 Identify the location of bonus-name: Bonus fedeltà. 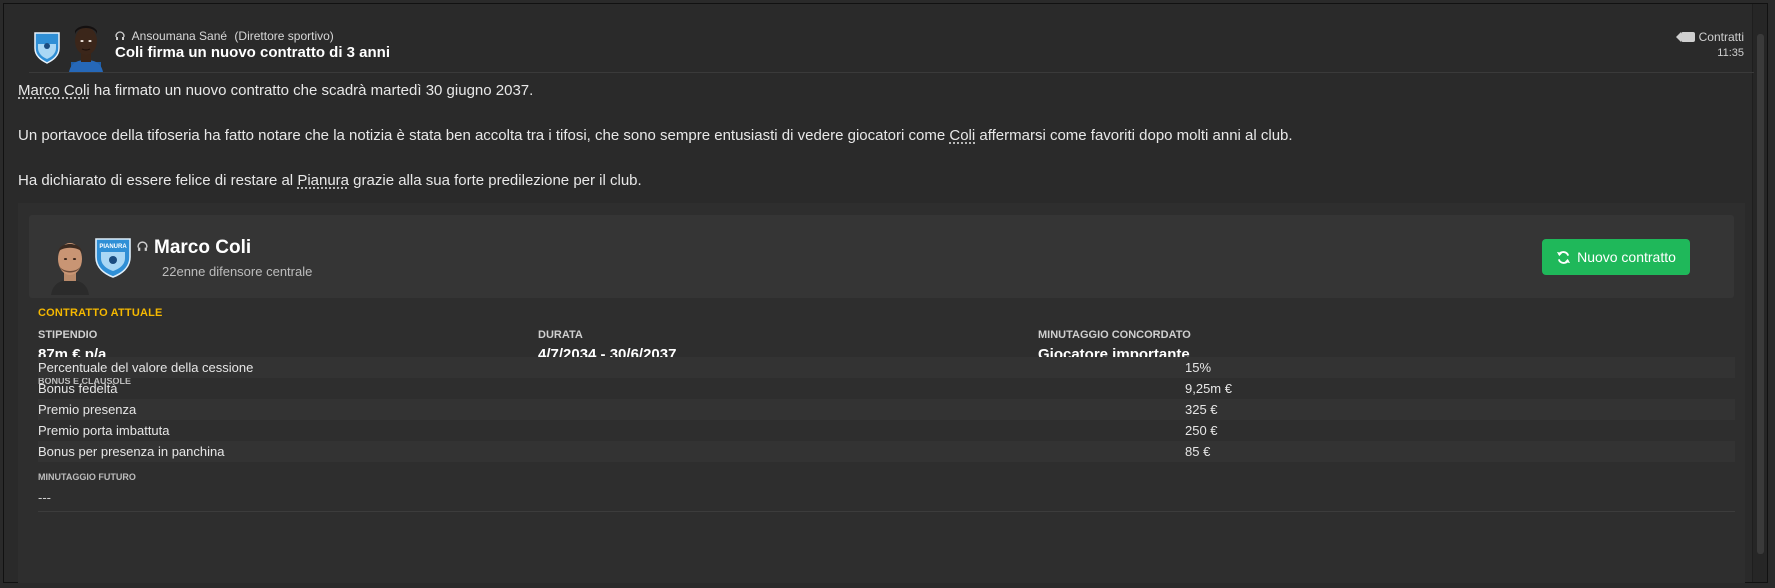
(78, 388).